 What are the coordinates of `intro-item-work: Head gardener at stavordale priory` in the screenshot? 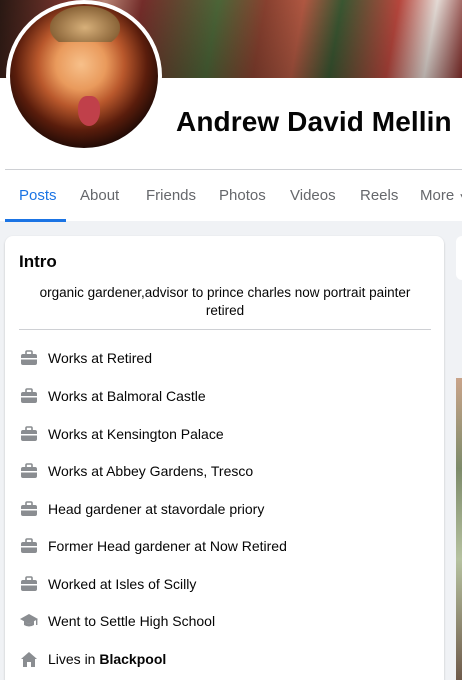 It's located at (225, 509).